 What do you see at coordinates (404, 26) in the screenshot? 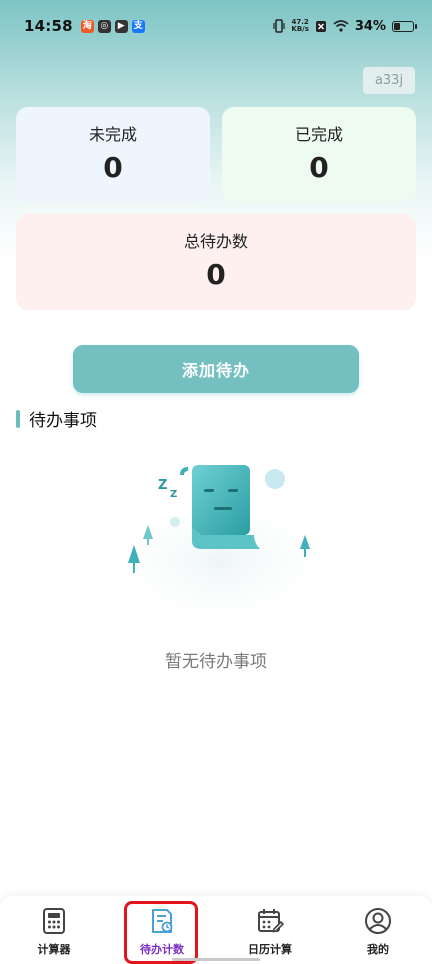
I see `battery-icon` at bounding box center [404, 26].